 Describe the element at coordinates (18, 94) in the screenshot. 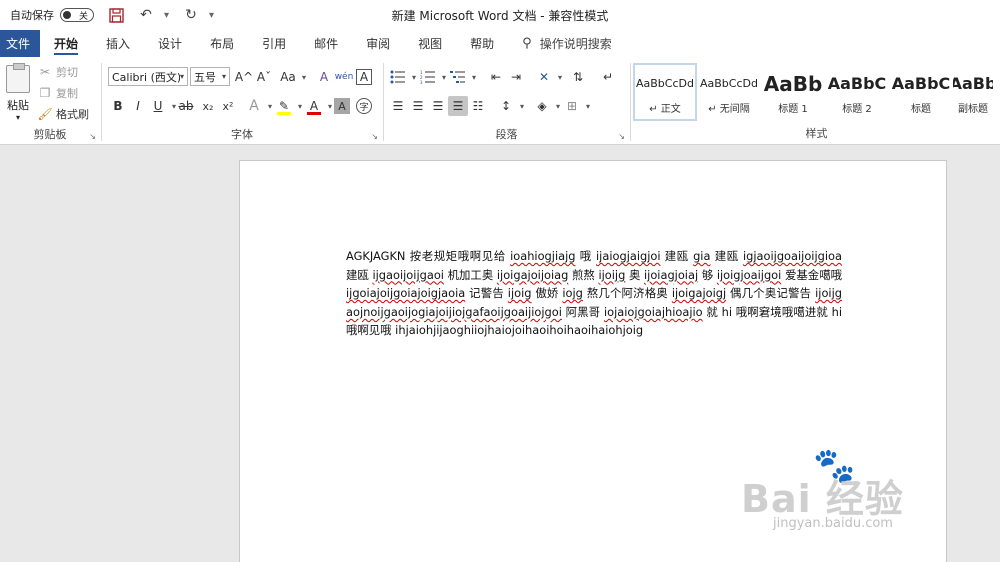

I see `paste-button: 粘贴 ▾` at that location.